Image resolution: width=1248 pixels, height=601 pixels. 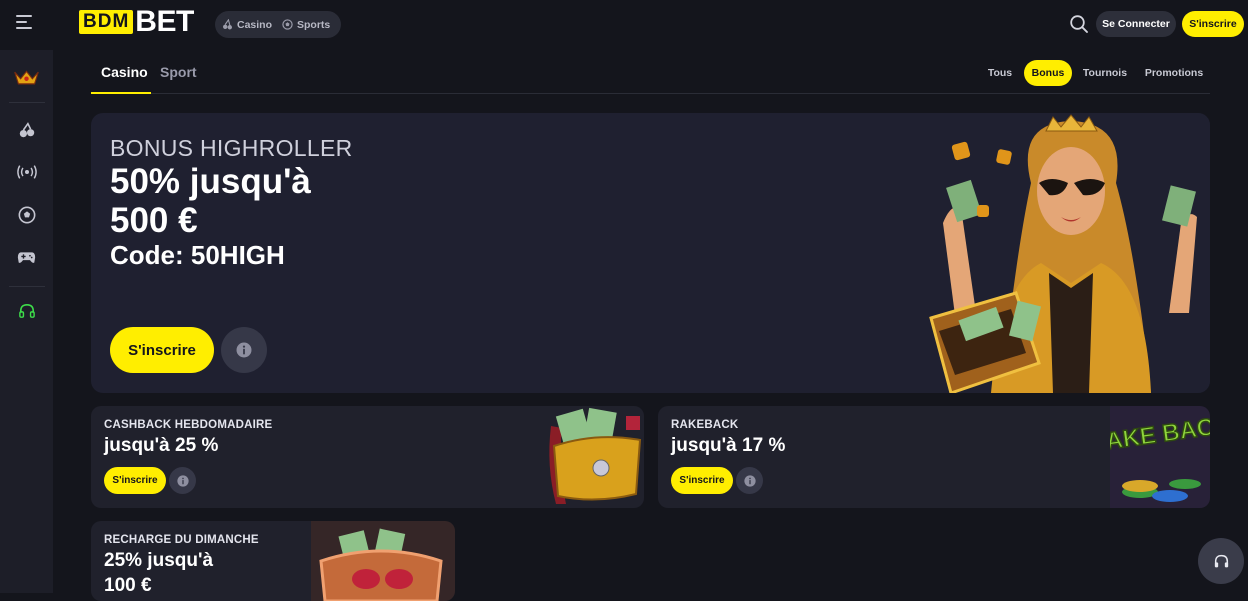 I want to click on banner-promo-code: Code: 50HIGH, so click(x=197, y=255).